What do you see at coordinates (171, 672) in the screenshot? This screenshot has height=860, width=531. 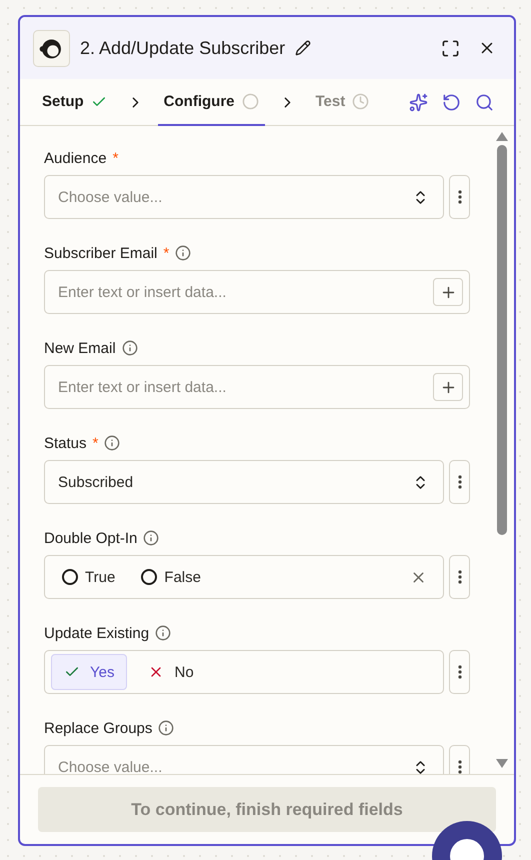 I see `choice-option: No` at bounding box center [171, 672].